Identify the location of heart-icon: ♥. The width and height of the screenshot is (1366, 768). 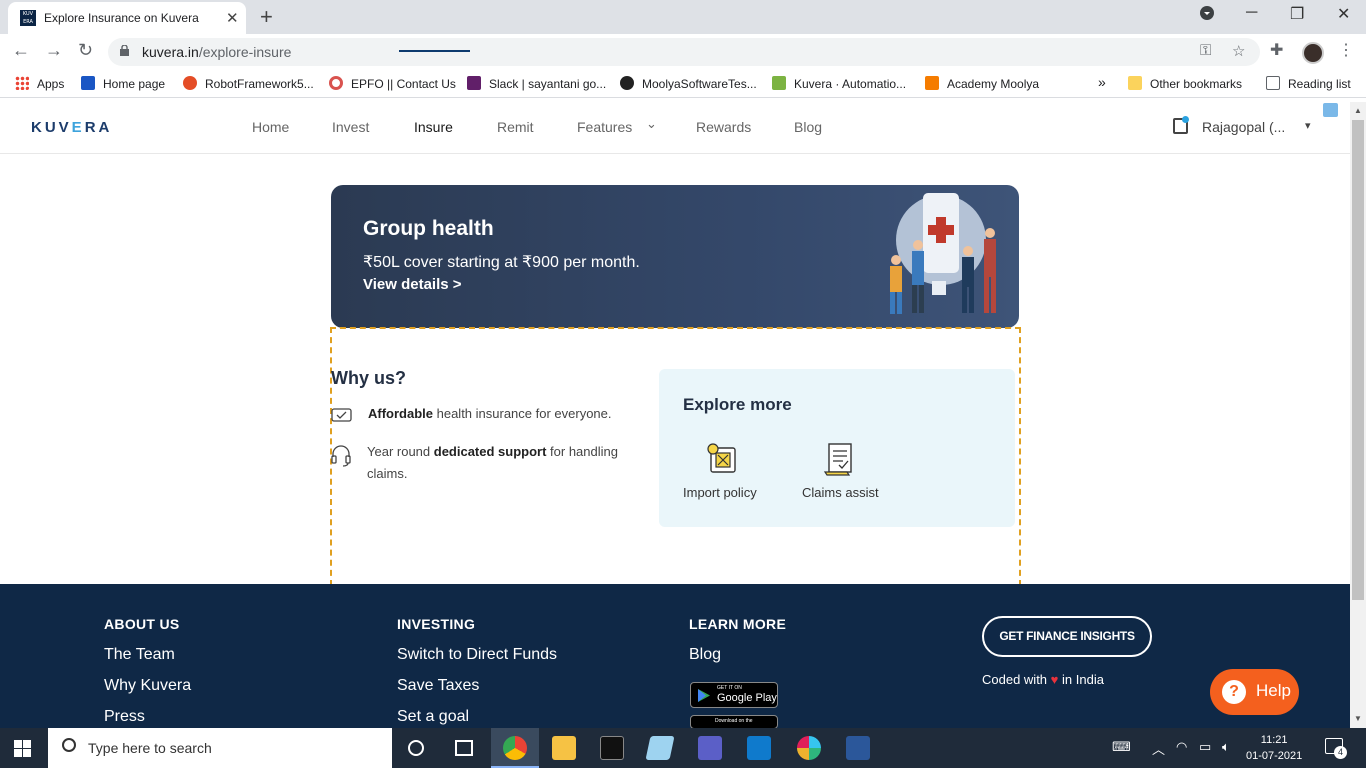
(1054, 679).